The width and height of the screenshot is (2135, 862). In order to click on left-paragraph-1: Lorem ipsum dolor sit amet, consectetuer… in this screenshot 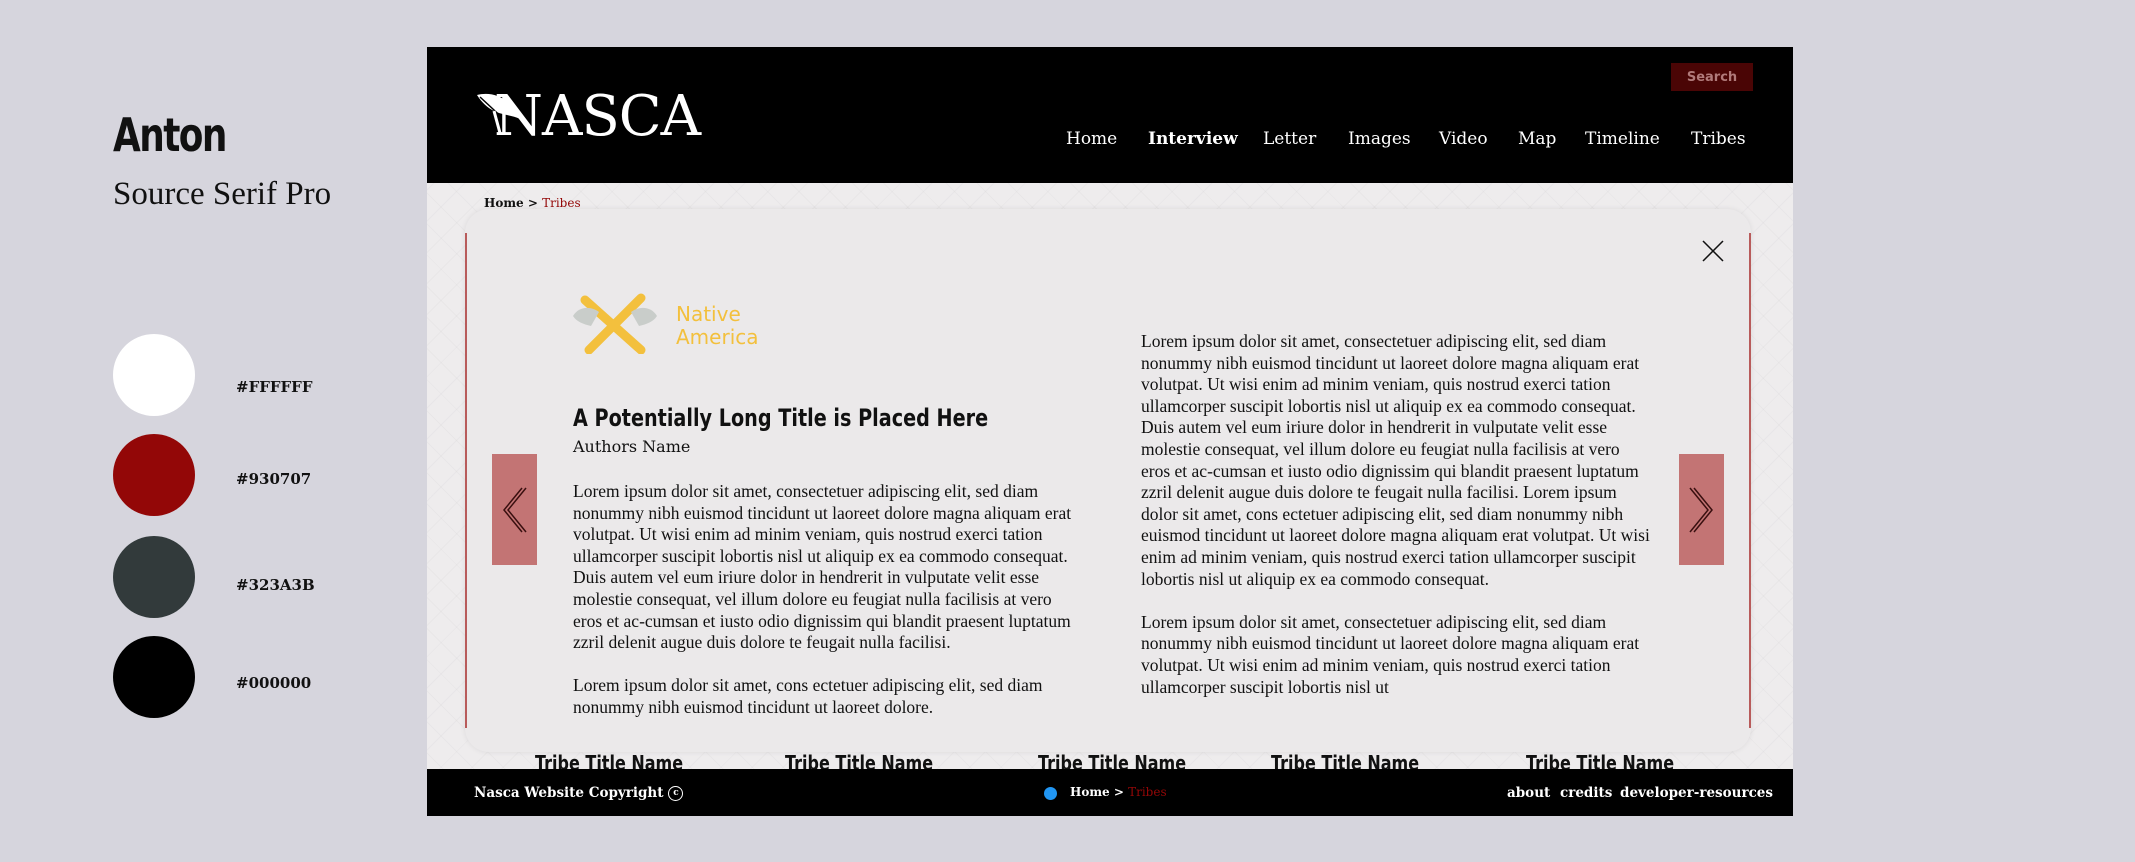, I will do `click(822, 567)`.